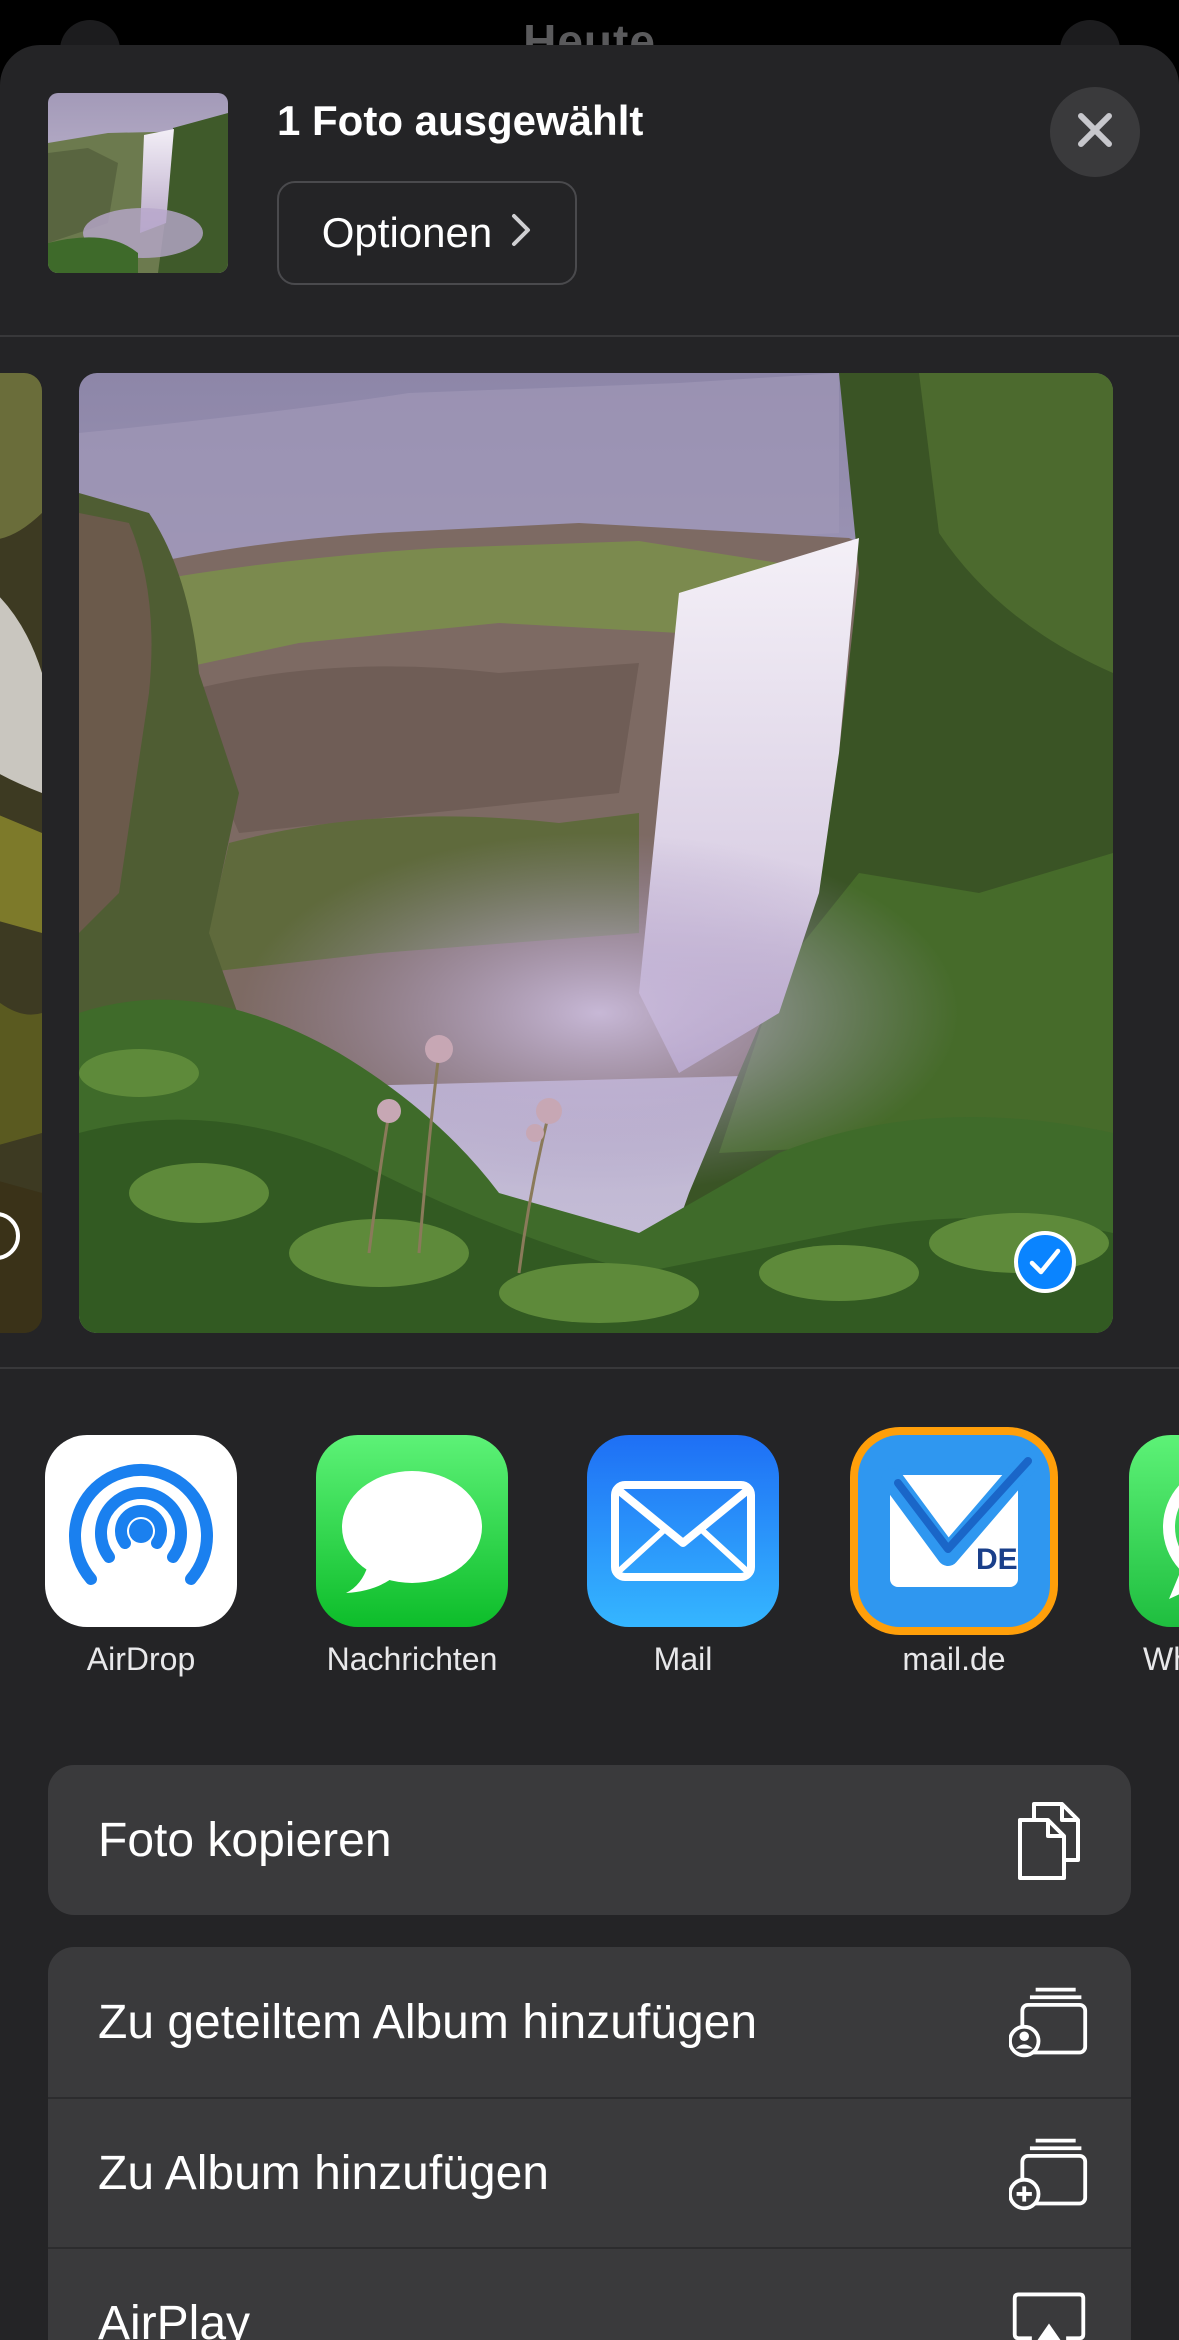  I want to click on mailde-icon: DE, so click(954, 1531).